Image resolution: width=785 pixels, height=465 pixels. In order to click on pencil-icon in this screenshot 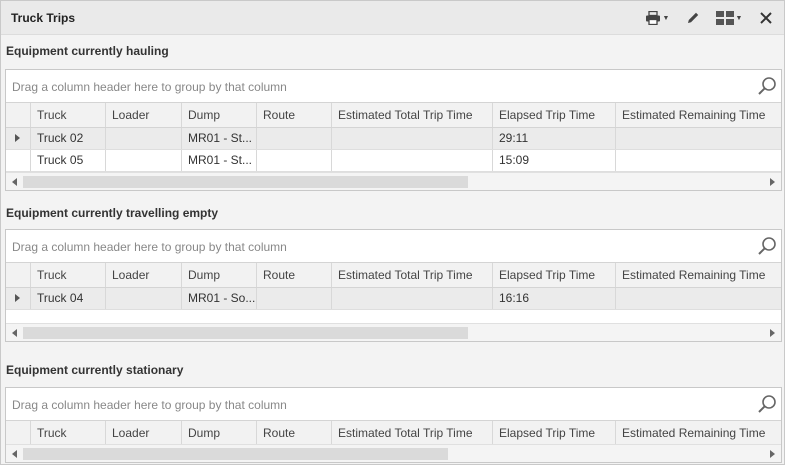, I will do `click(693, 17)`.